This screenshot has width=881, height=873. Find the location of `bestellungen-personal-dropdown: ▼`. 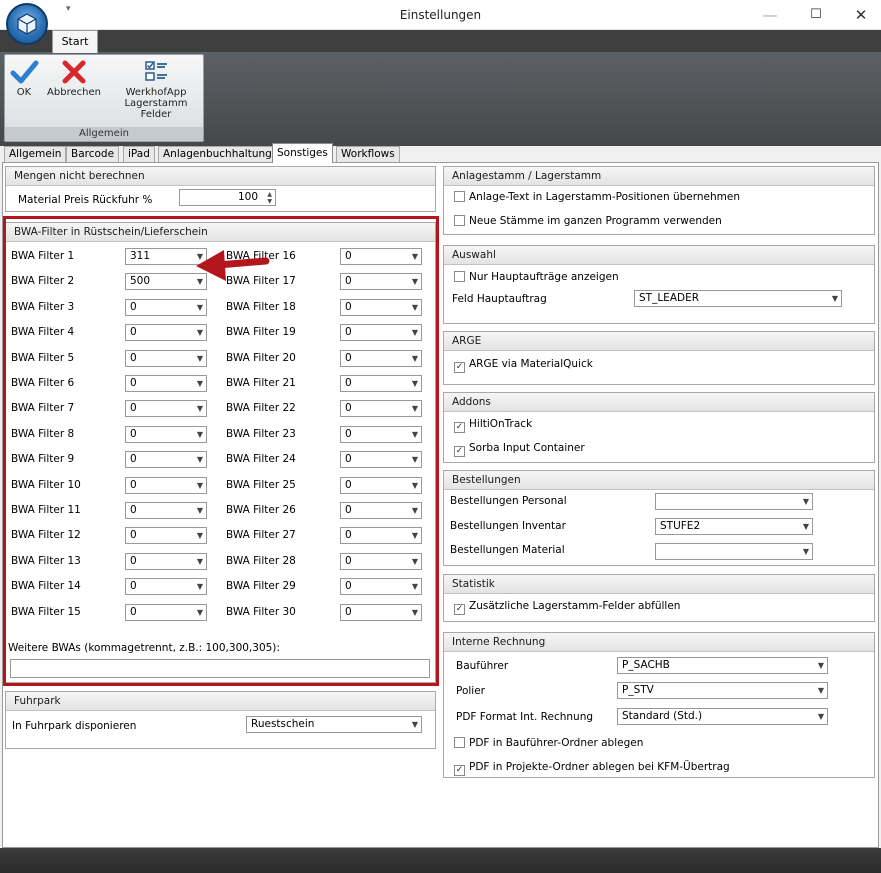

bestellungen-personal-dropdown: ▼ is located at coordinates (734, 501).